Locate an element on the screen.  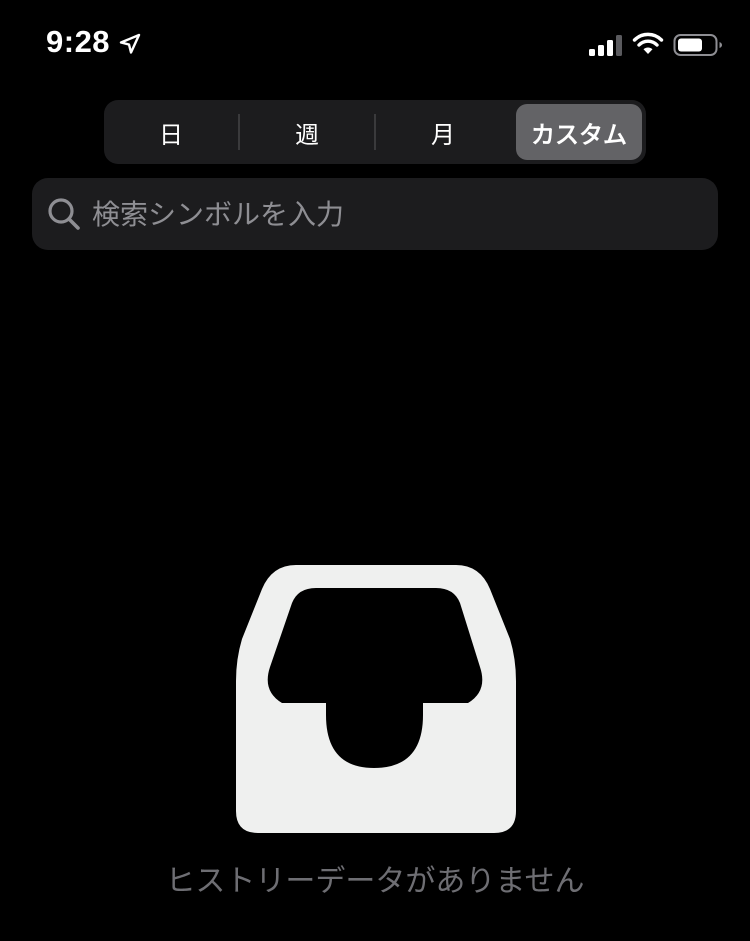
search-bar is located at coordinates (375, 214).